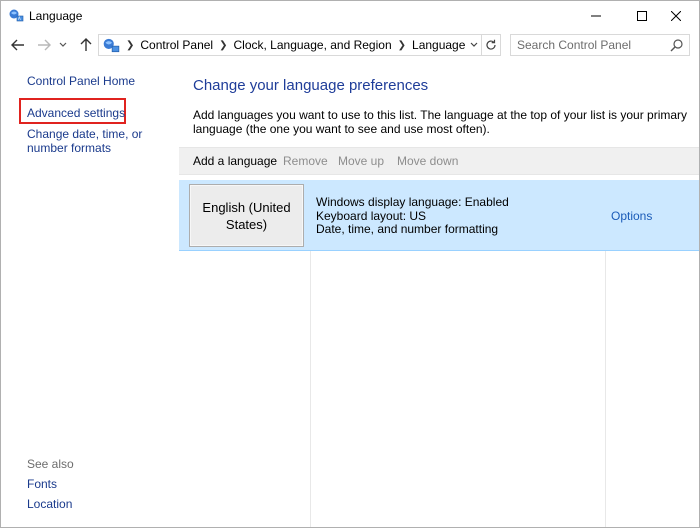  Describe the element at coordinates (642, 16) in the screenshot. I see `maximize-icon` at that location.